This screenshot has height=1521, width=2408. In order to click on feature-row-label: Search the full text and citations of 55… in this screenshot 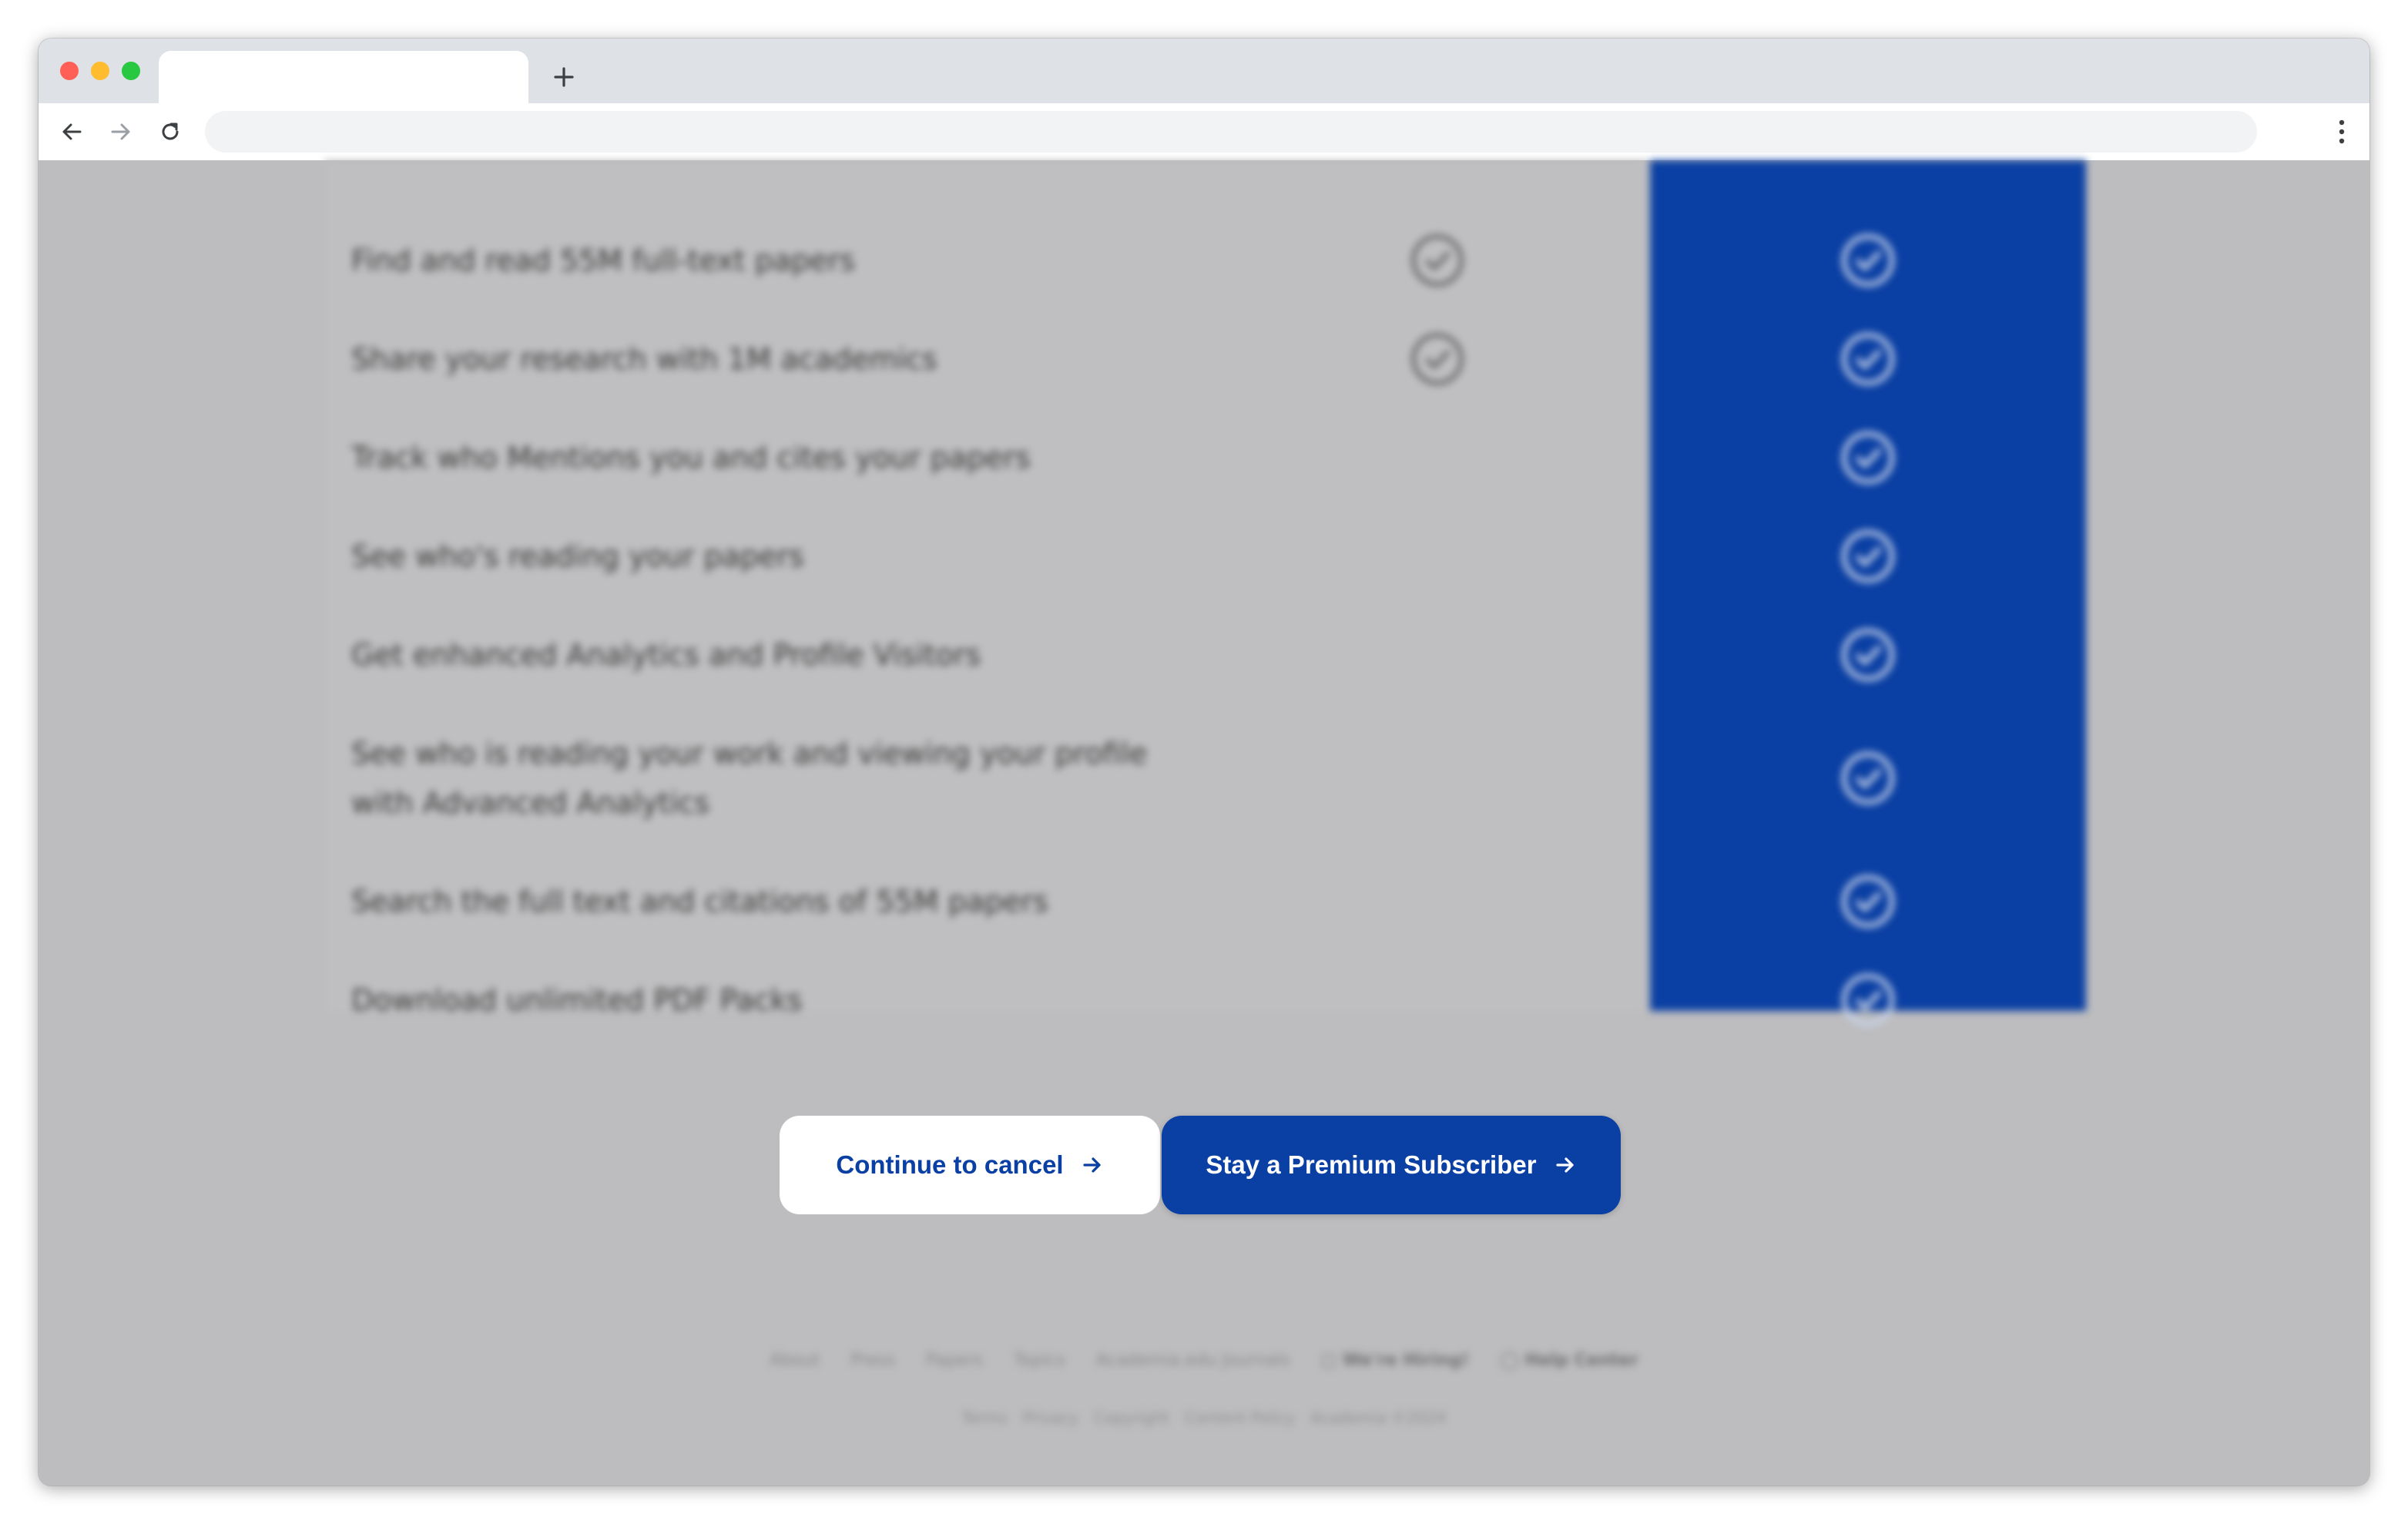, I will do `click(699, 901)`.